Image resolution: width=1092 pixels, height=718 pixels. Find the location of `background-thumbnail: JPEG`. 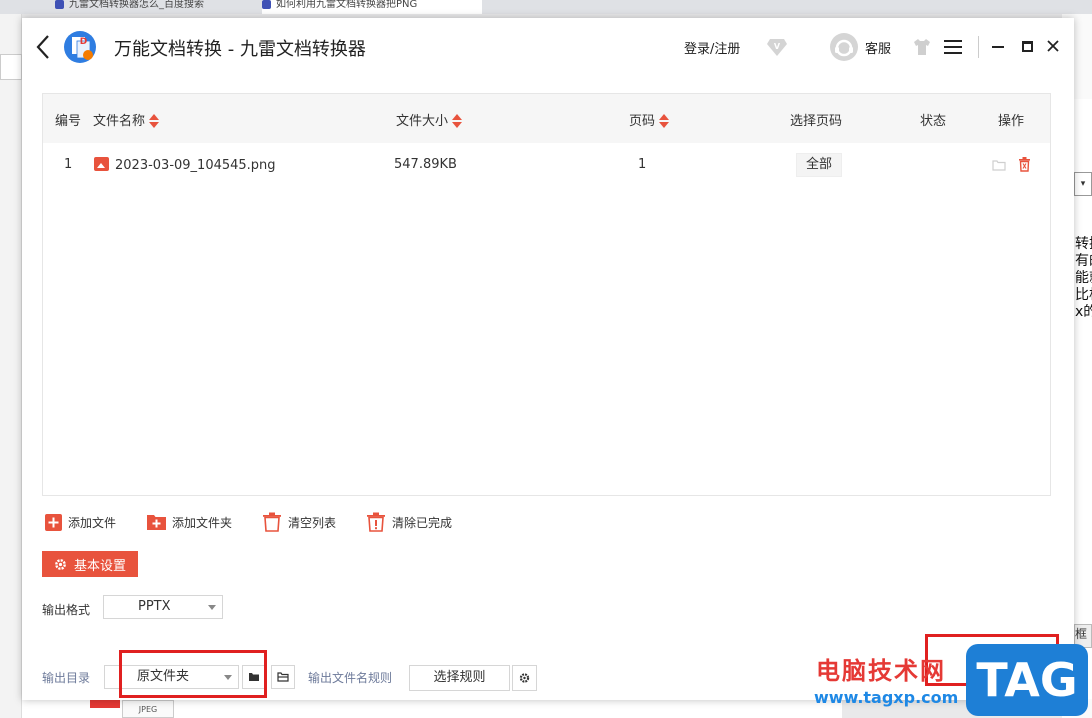

background-thumbnail: JPEG is located at coordinates (148, 709).